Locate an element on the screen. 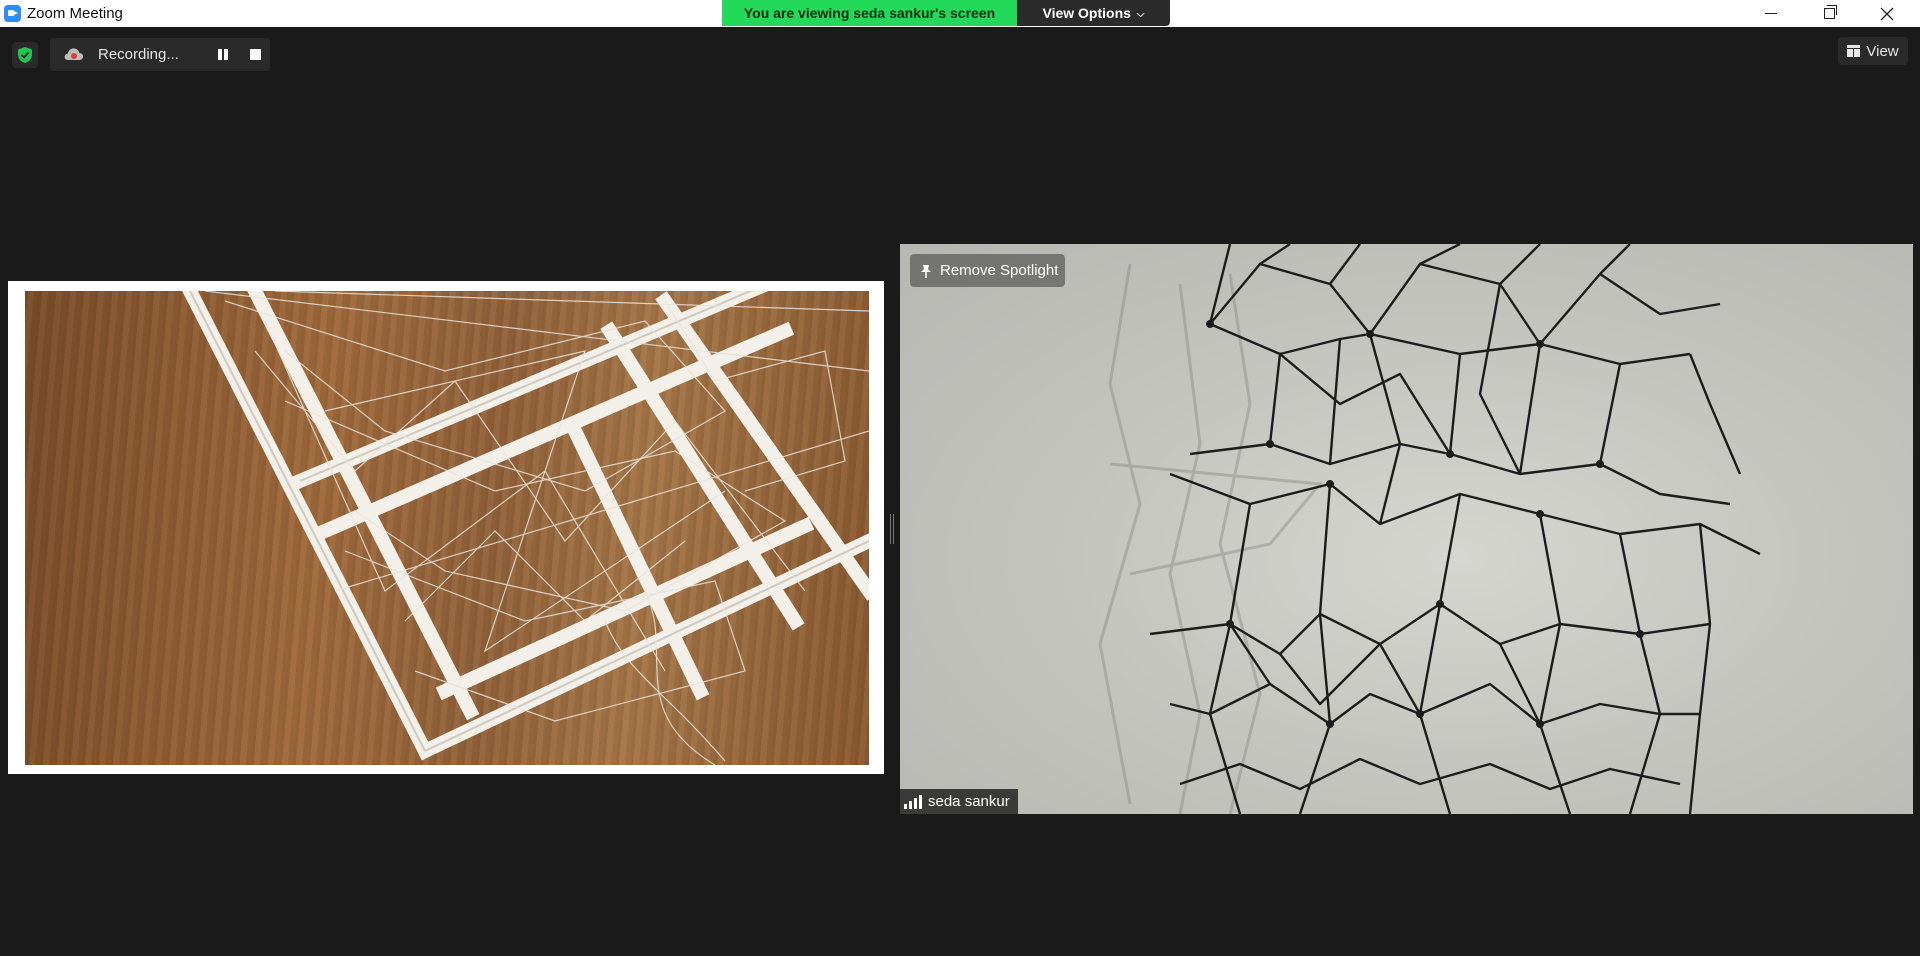 The image size is (1920, 956). restore-icon is located at coordinates (1830, 12).